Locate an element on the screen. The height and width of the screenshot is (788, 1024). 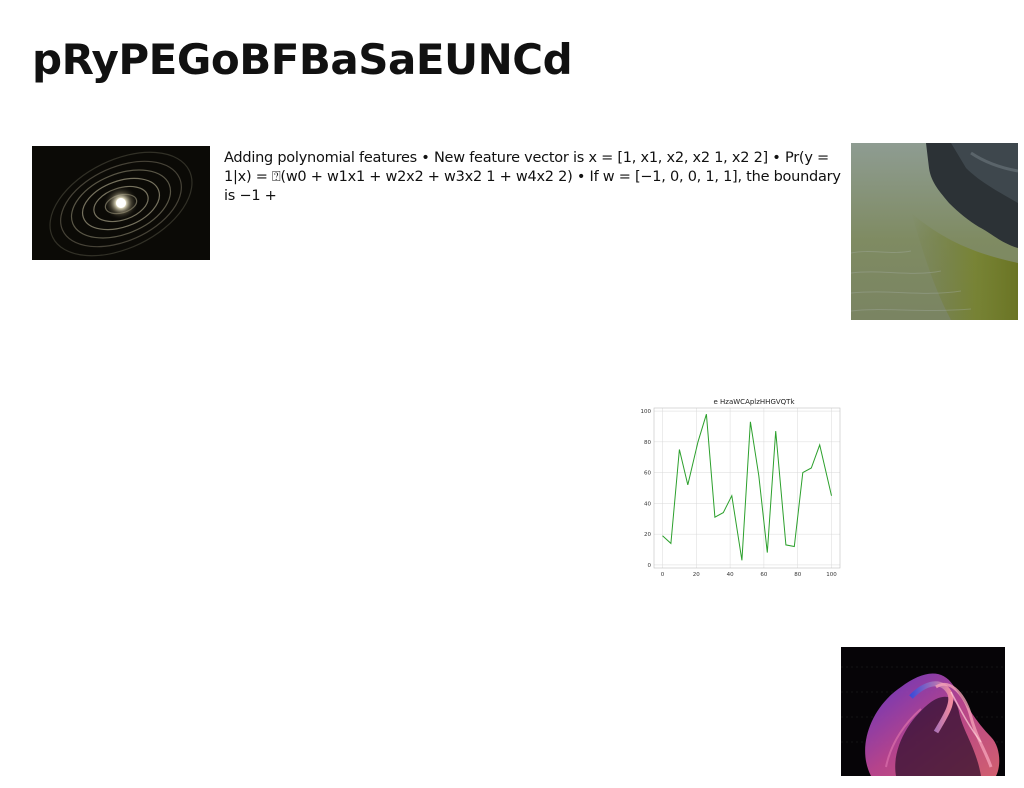
chart-grid is located at coordinates (747, 488).